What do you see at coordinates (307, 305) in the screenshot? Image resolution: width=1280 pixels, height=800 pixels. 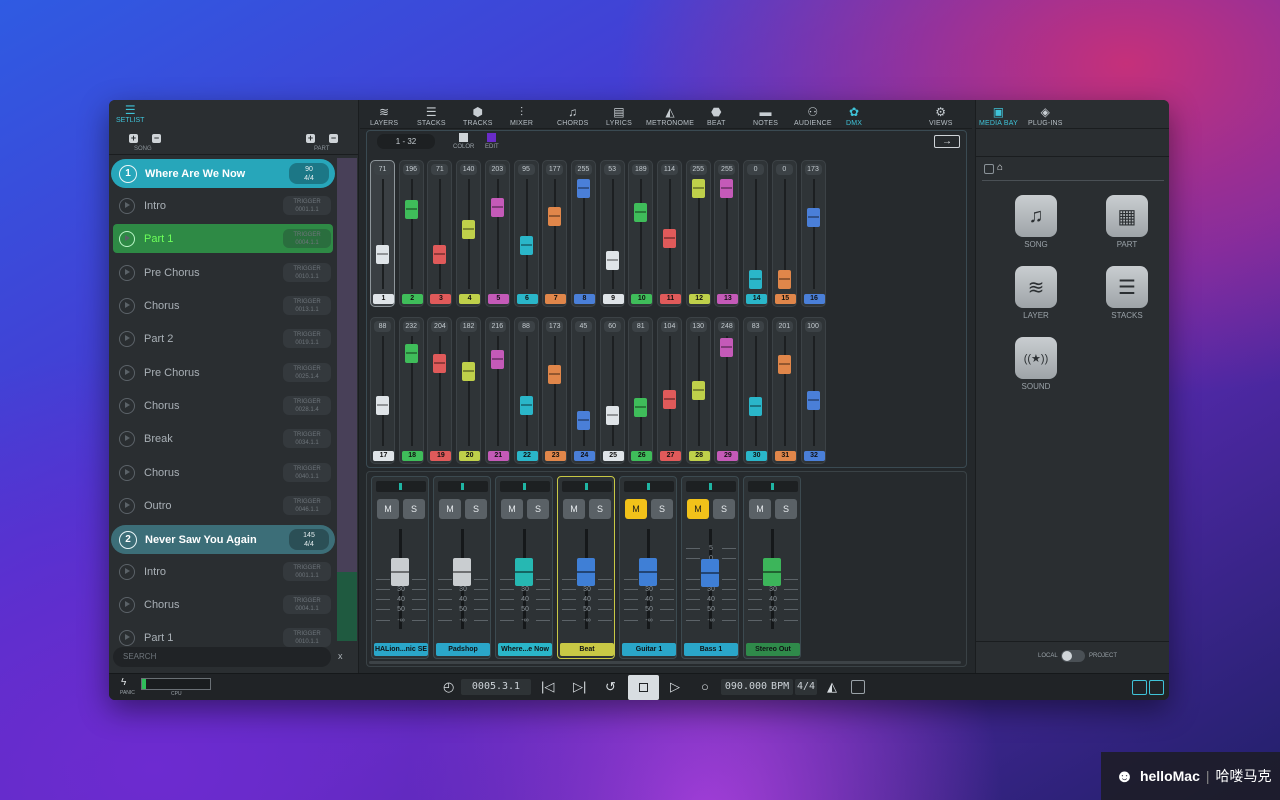 I see `trigger-button: TRIGGER 0013.1.1` at bounding box center [307, 305].